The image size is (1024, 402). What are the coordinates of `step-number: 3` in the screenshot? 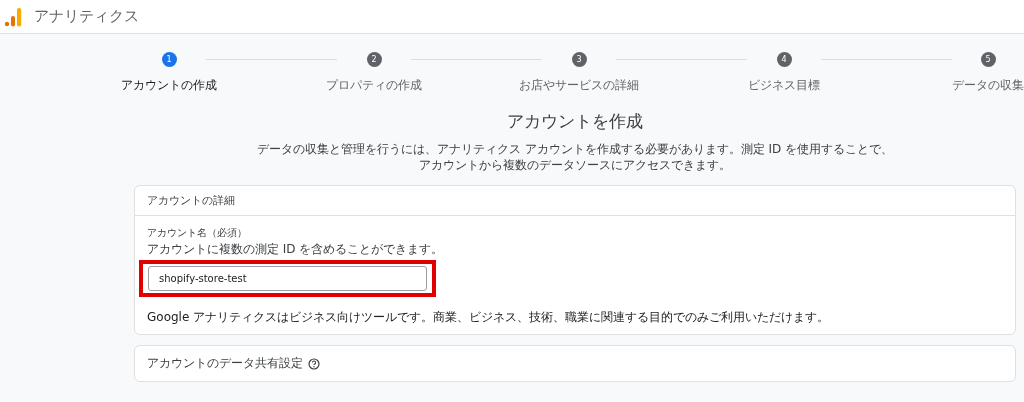 It's located at (579, 59).